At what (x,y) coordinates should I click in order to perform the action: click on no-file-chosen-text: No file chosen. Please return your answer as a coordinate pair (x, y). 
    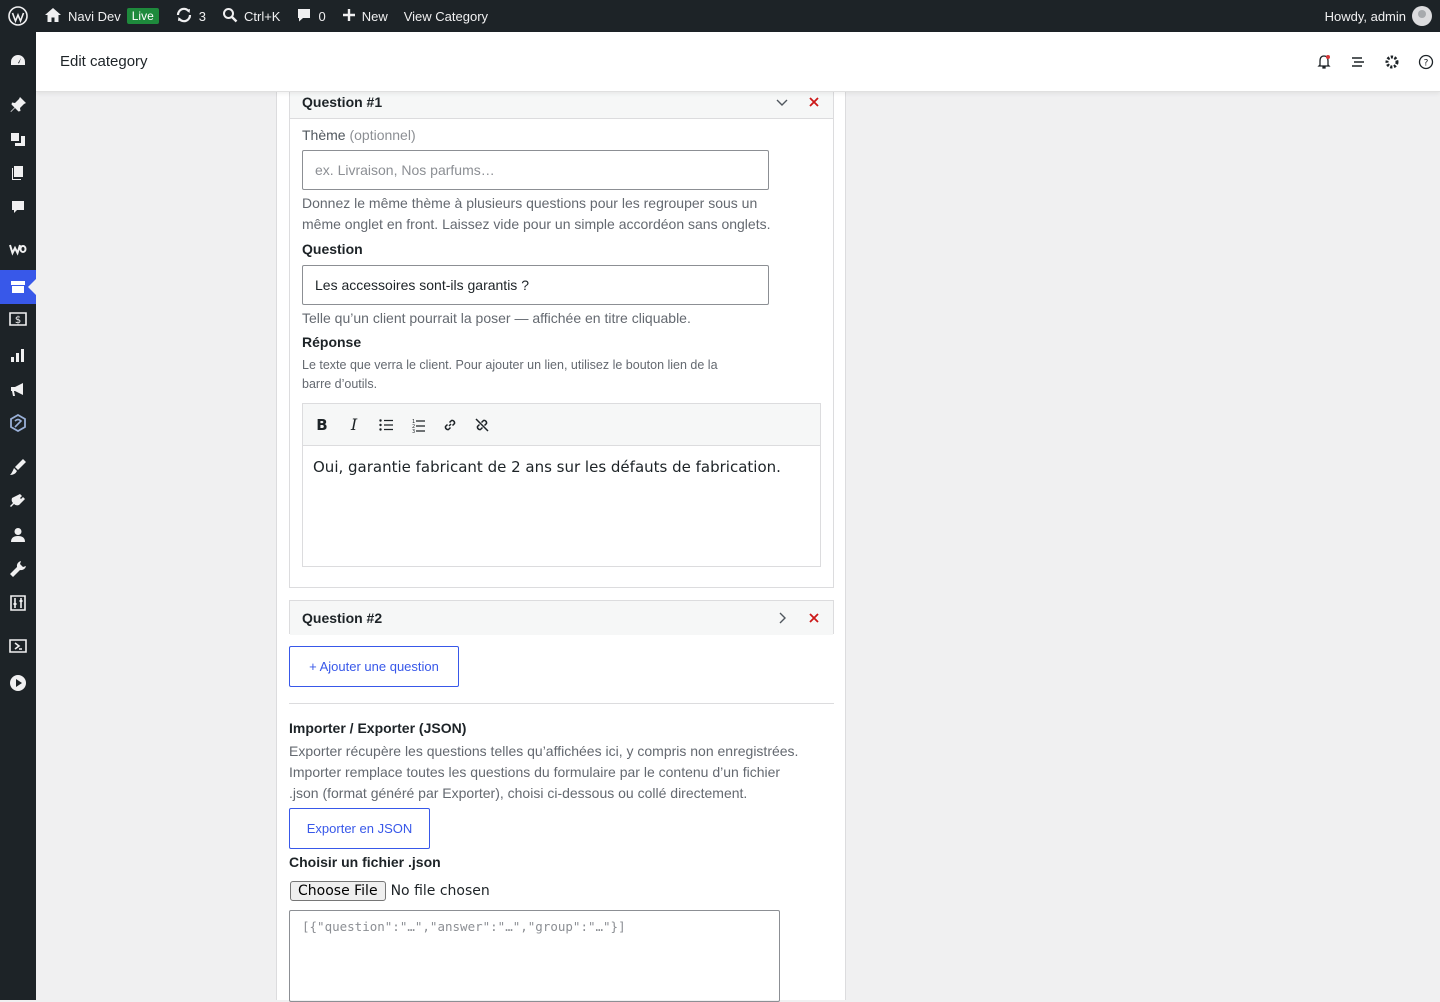
    Looking at the image, I should click on (440, 891).